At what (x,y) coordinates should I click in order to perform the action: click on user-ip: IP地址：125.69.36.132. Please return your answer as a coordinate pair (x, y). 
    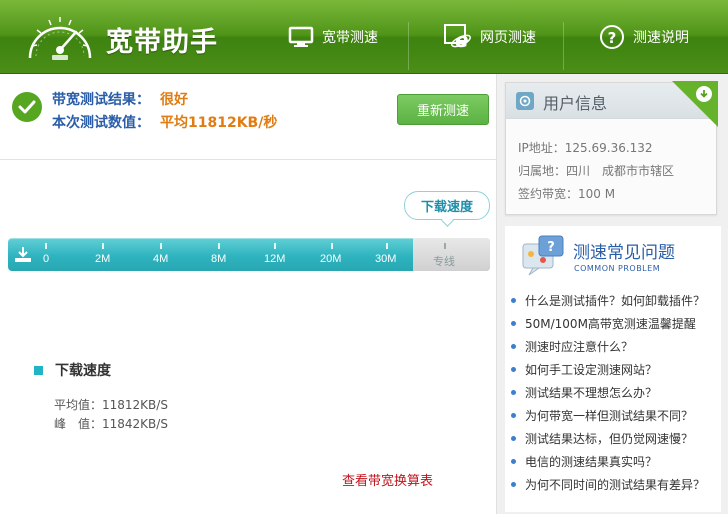
    Looking at the image, I should click on (585, 148).